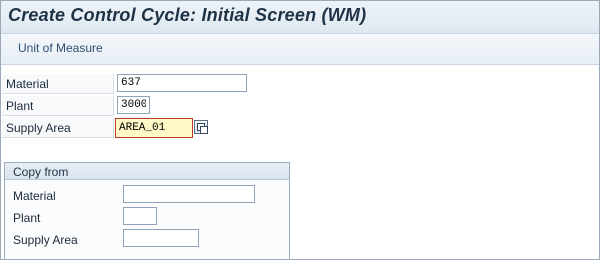 Image resolution: width=600 pixels, height=260 pixels. Describe the element at coordinates (189, 194) in the screenshot. I see `copy-material-field` at that location.